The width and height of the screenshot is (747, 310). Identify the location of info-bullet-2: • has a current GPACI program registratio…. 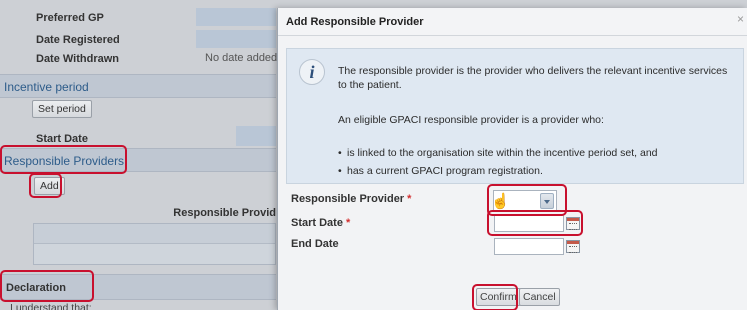
(440, 171).